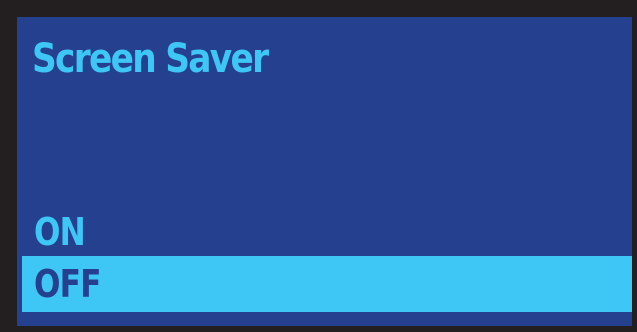  I want to click on option-off-label: OFF, so click(67, 284).